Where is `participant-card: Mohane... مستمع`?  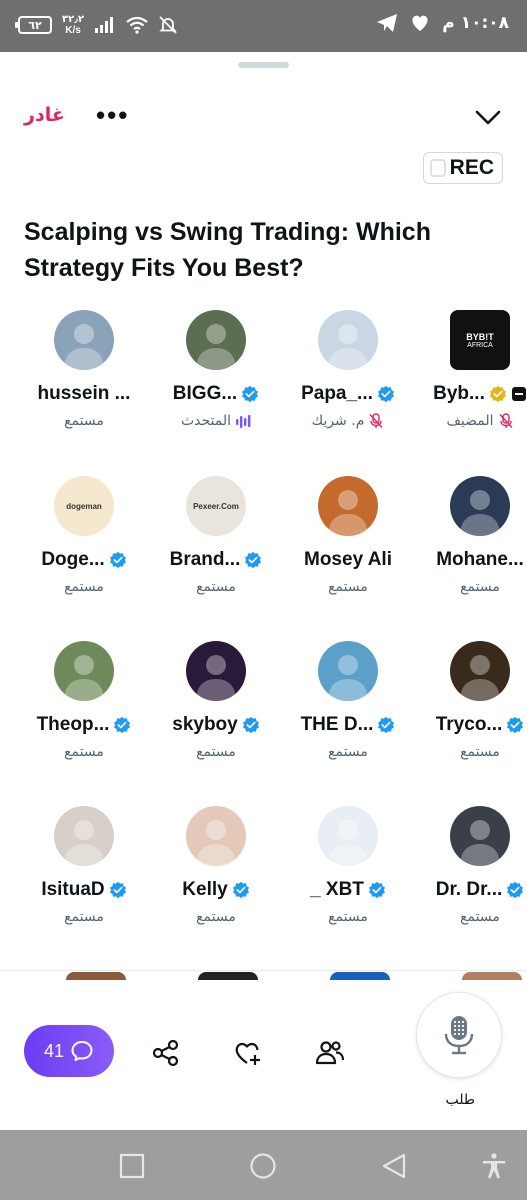
participant-card: Mohane... مستمع is located at coordinates (470, 536).